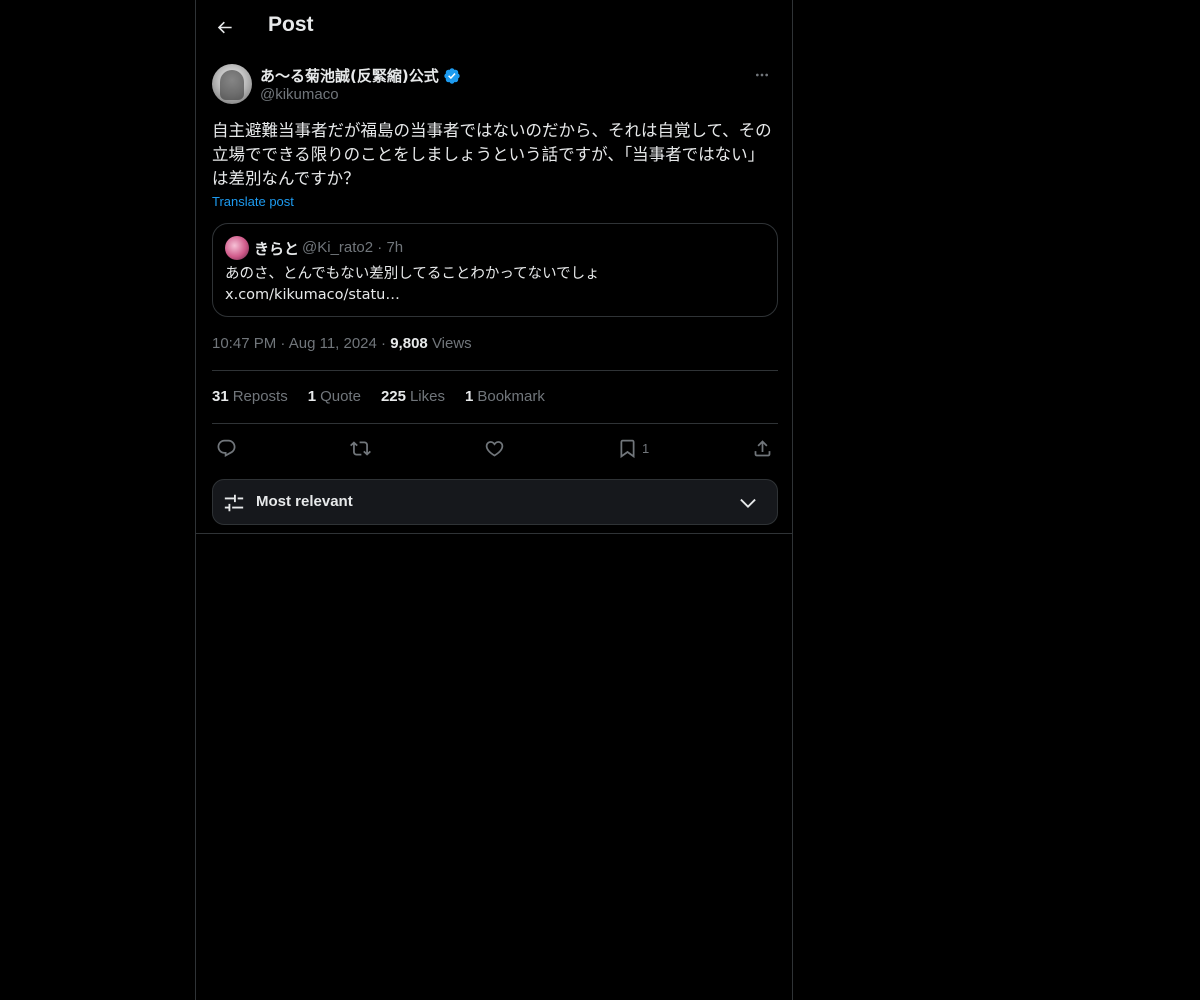  Describe the element at coordinates (291, 24) in the screenshot. I see `page-title: Post` at that location.